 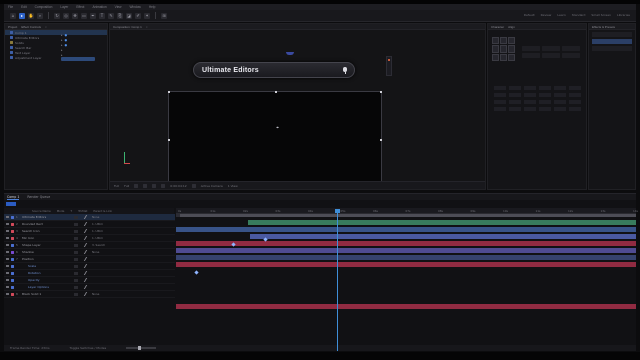 What do you see at coordinates (13, 15) in the screenshot?
I see `home-icon: ⌂` at bounding box center [13, 15].